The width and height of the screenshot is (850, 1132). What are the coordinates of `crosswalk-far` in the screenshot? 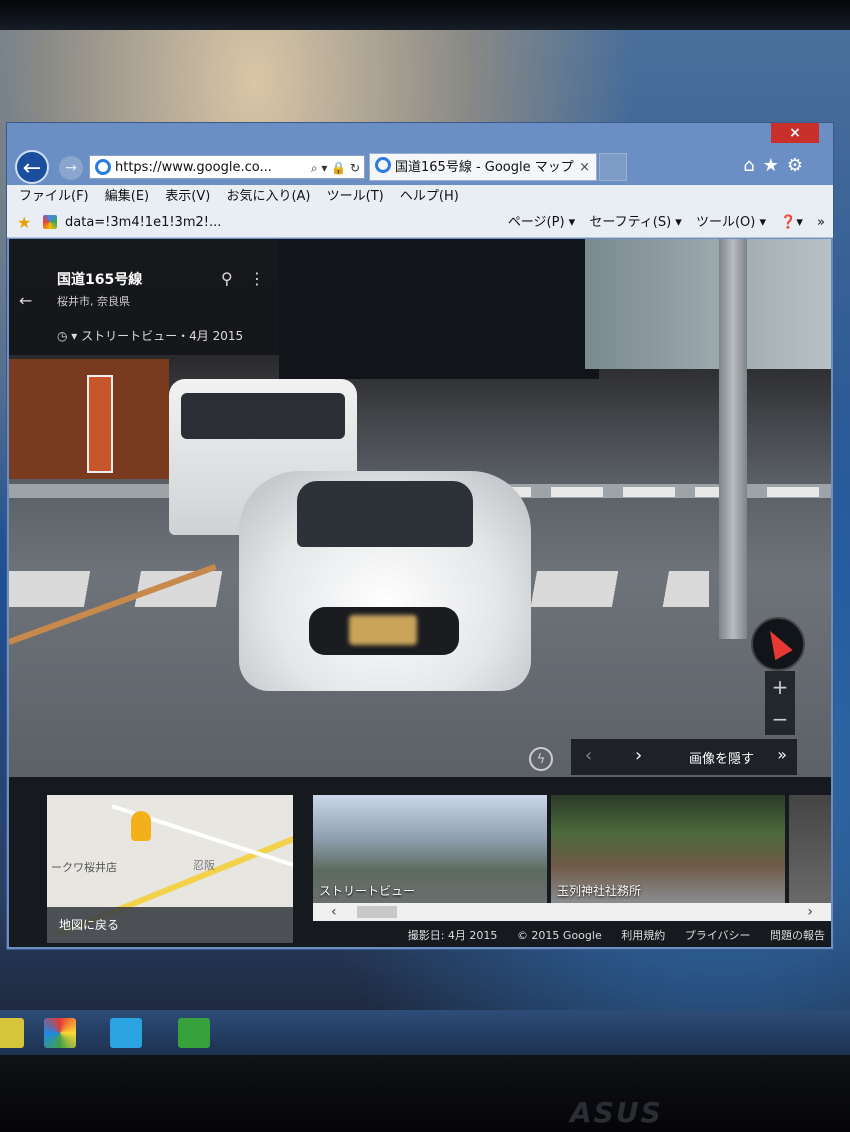 It's located at (654, 492).